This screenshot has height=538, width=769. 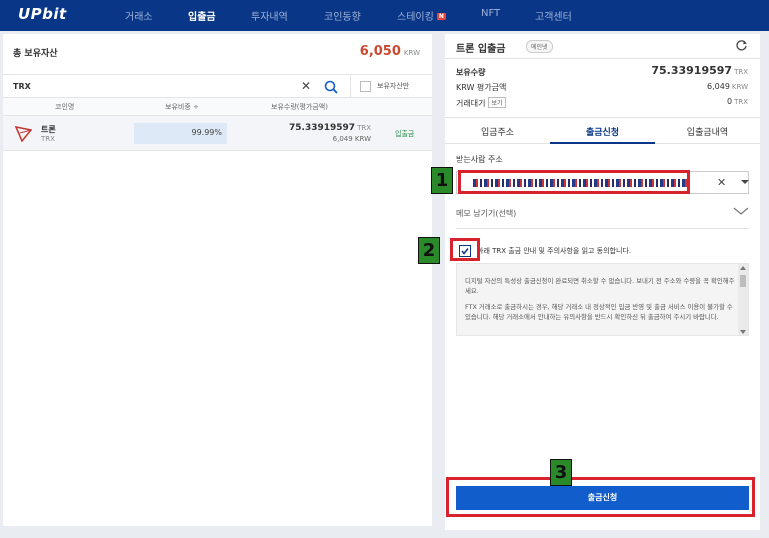 I want to click on pending-amount: 0 TRX, so click(x=737, y=101).